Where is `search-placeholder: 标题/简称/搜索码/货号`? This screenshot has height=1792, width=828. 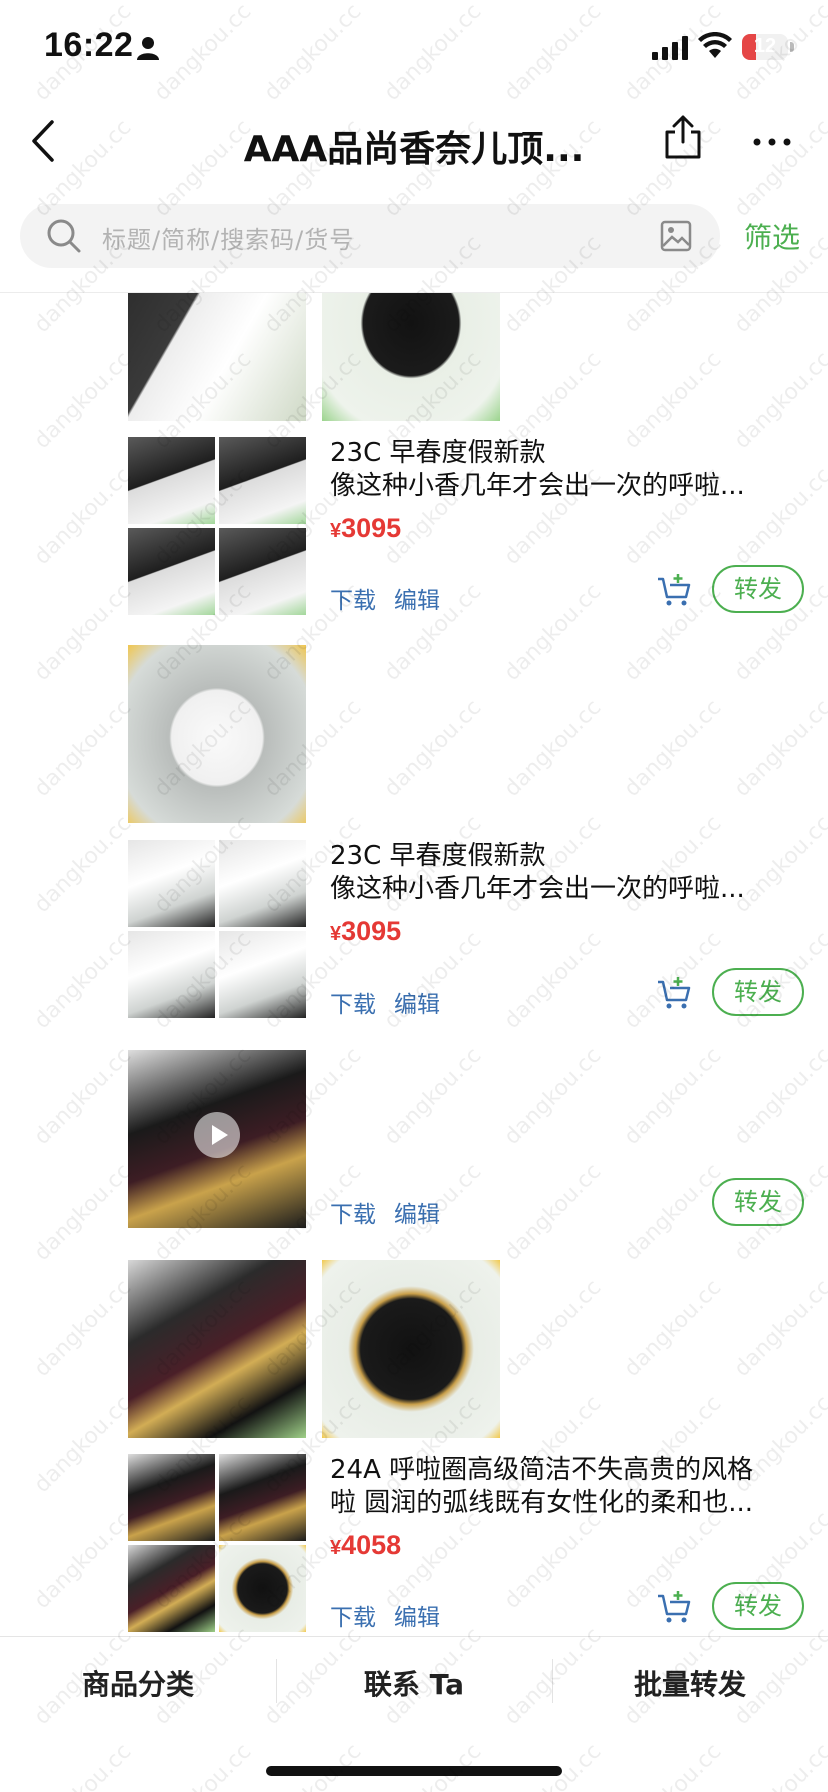
search-placeholder: 标题/简称/搜索码/货号 is located at coordinates (228, 240).